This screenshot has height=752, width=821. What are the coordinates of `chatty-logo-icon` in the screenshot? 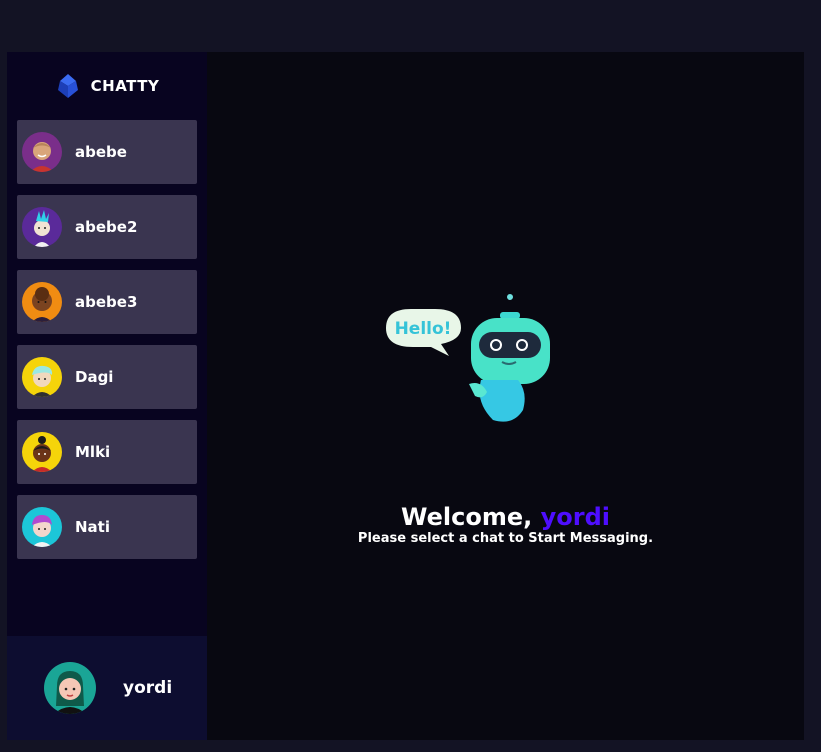 It's located at (67, 86).